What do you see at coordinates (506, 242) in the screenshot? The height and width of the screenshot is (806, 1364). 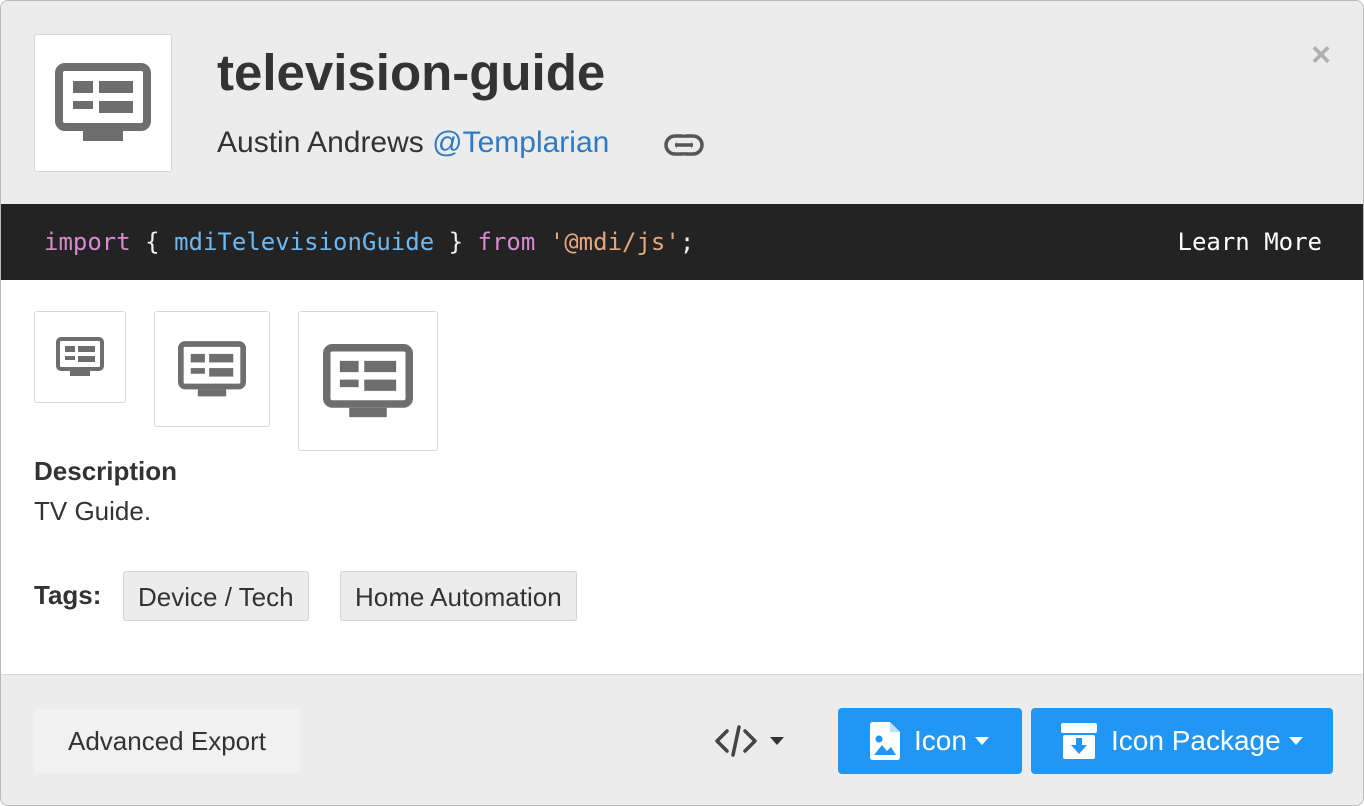 I see `code-from-keyword: from` at bounding box center [506, 242].